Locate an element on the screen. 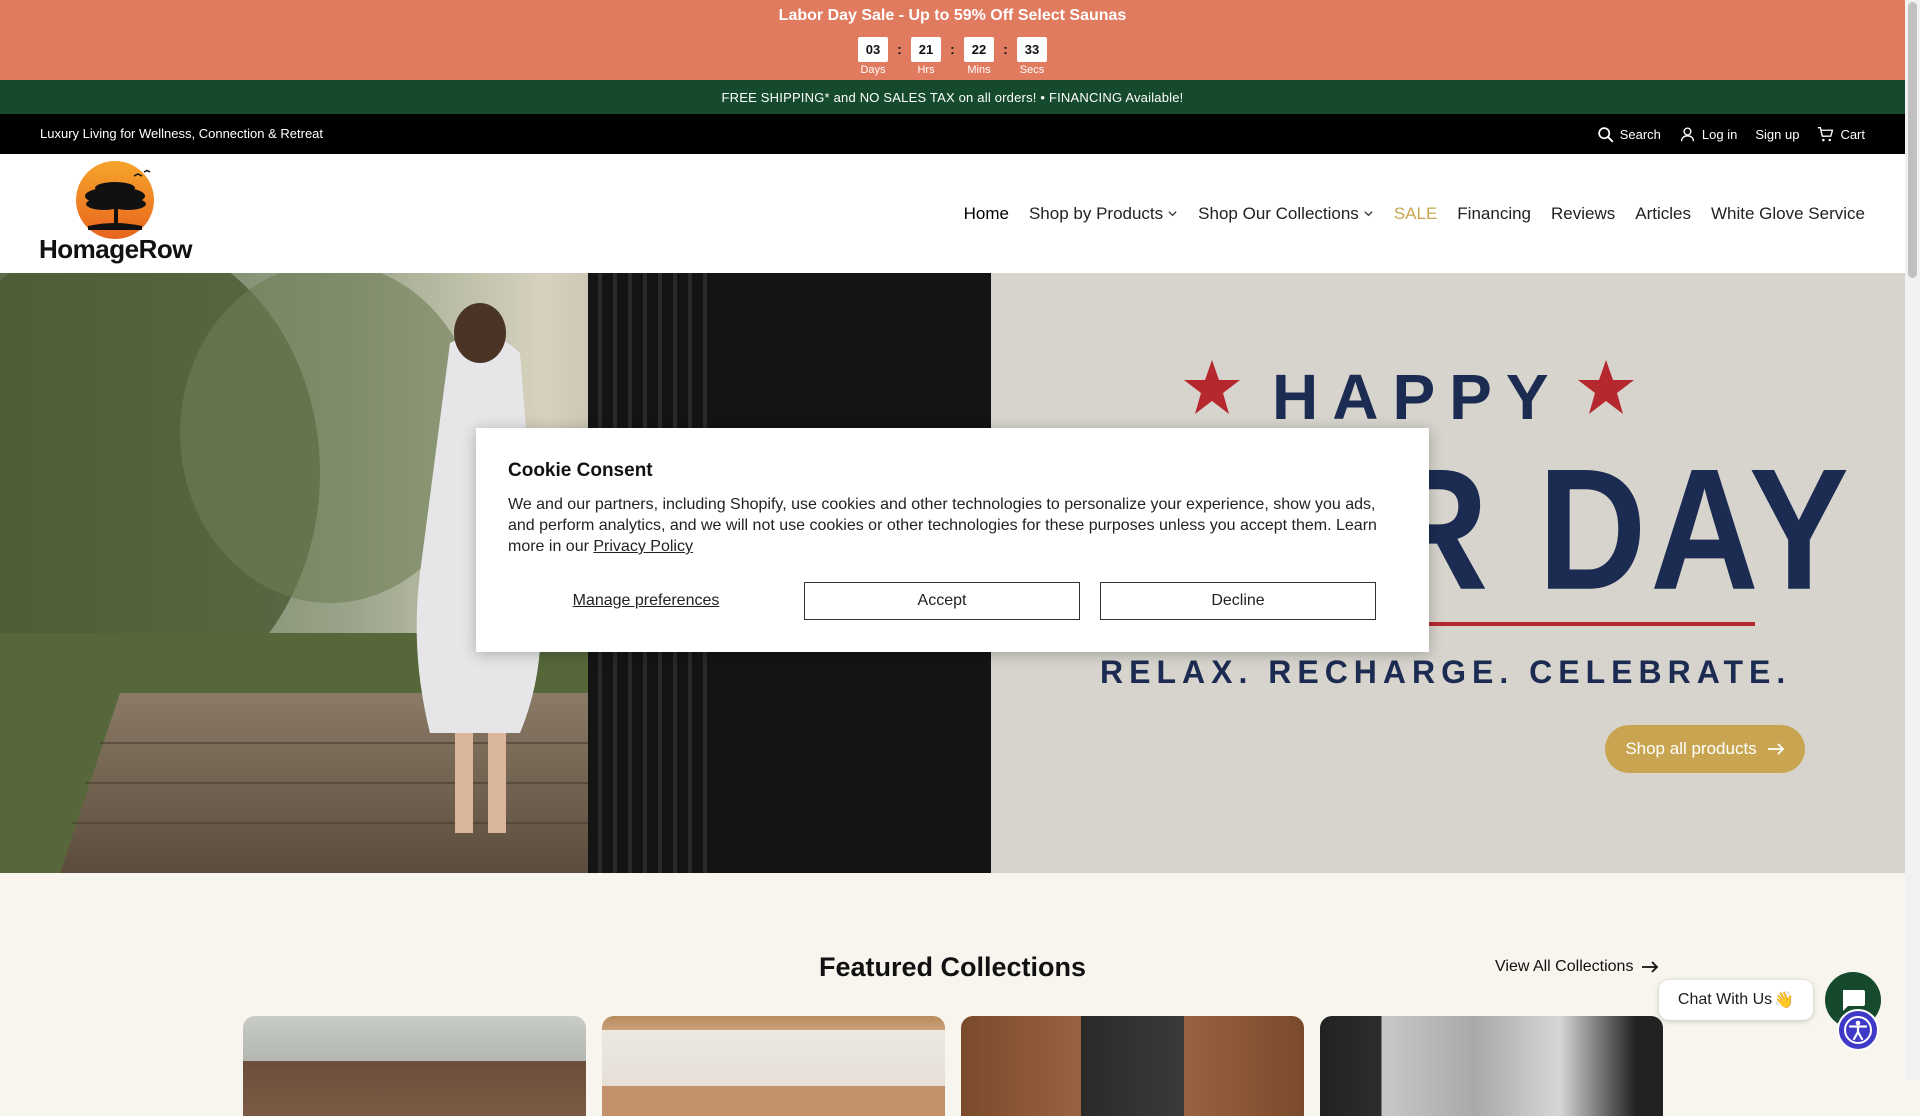 This screenshot has width=1920, height=1116. countdown-seconds: 33 Secs is located at coordinates (1032, 56).